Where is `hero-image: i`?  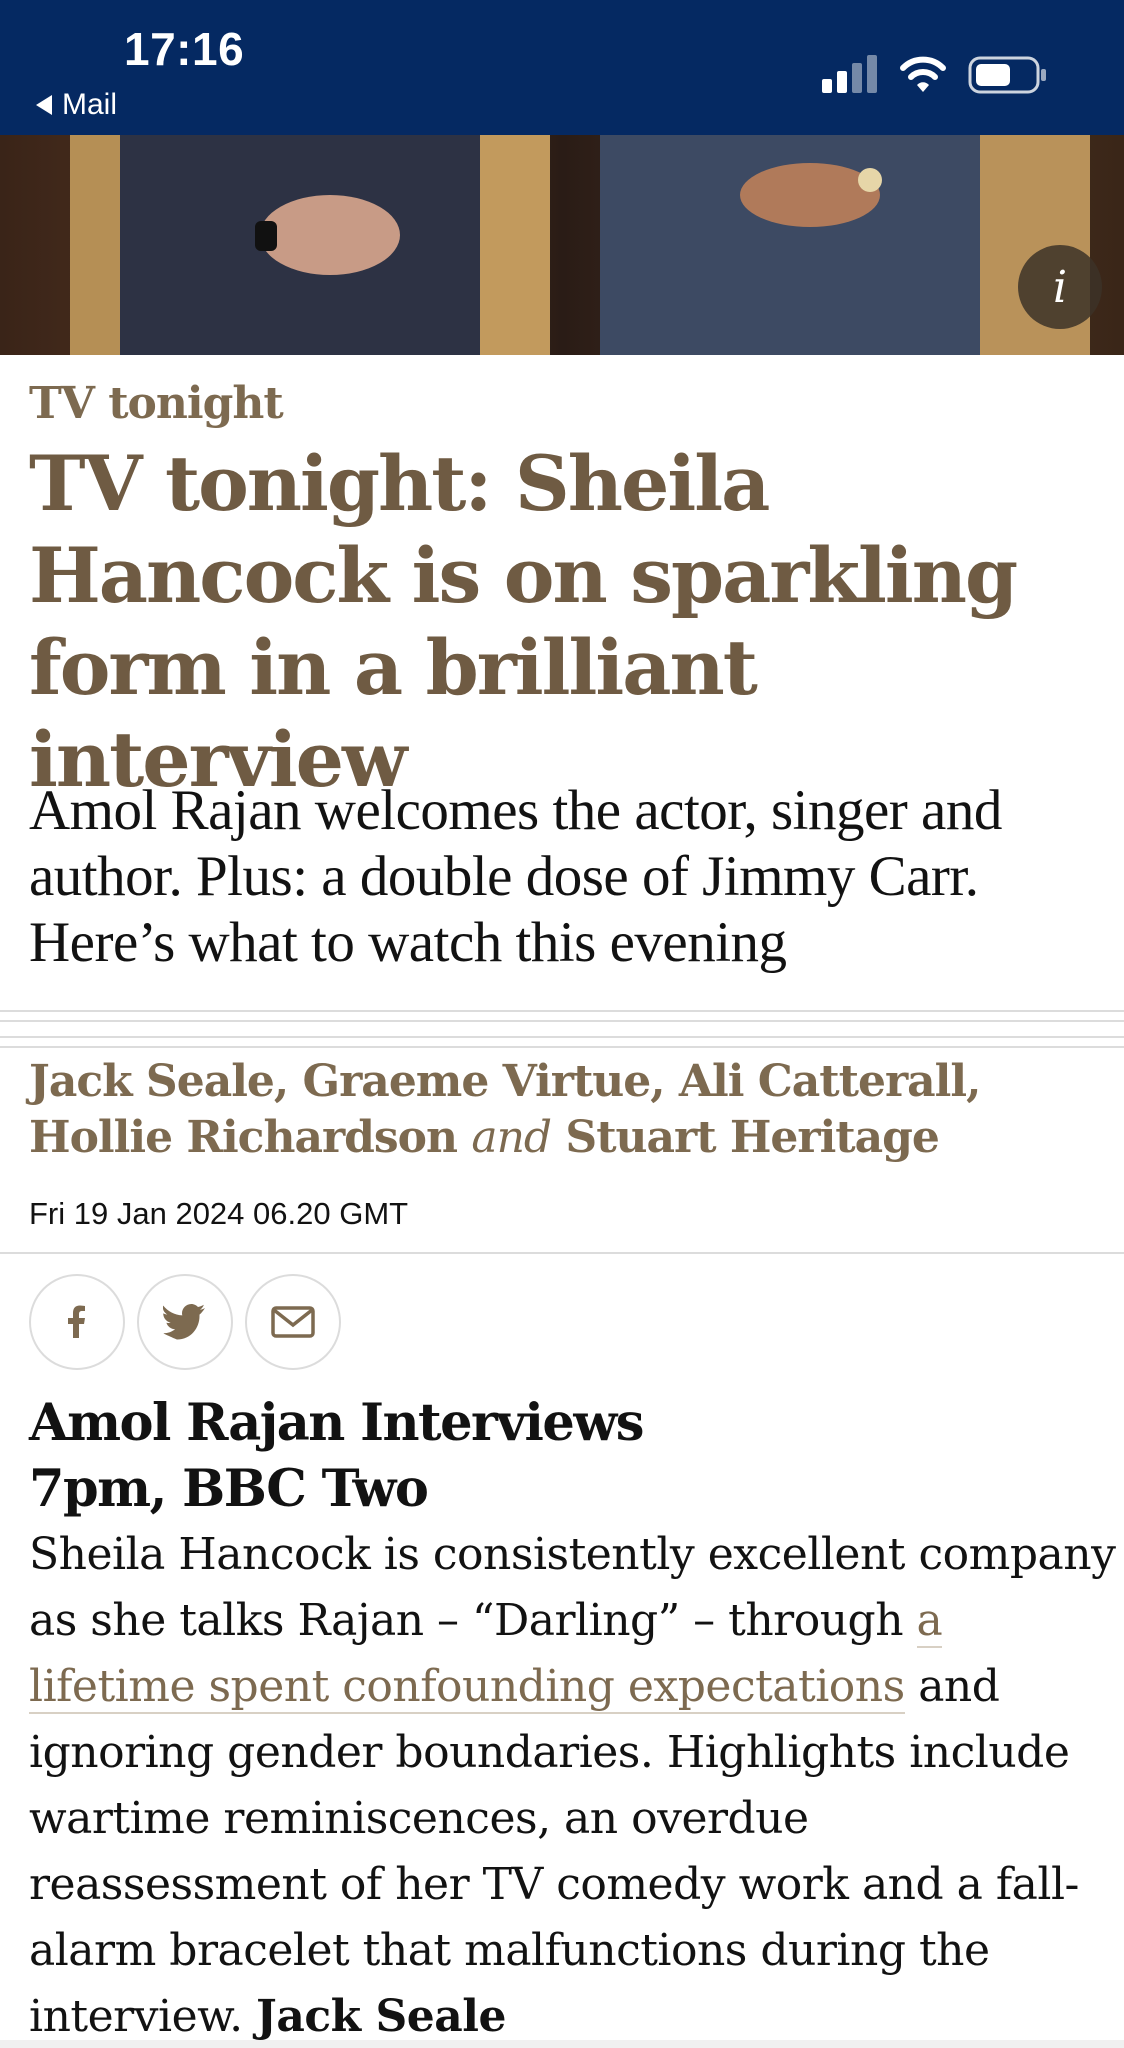
hero-image: i is located at coordinates (562, 245).